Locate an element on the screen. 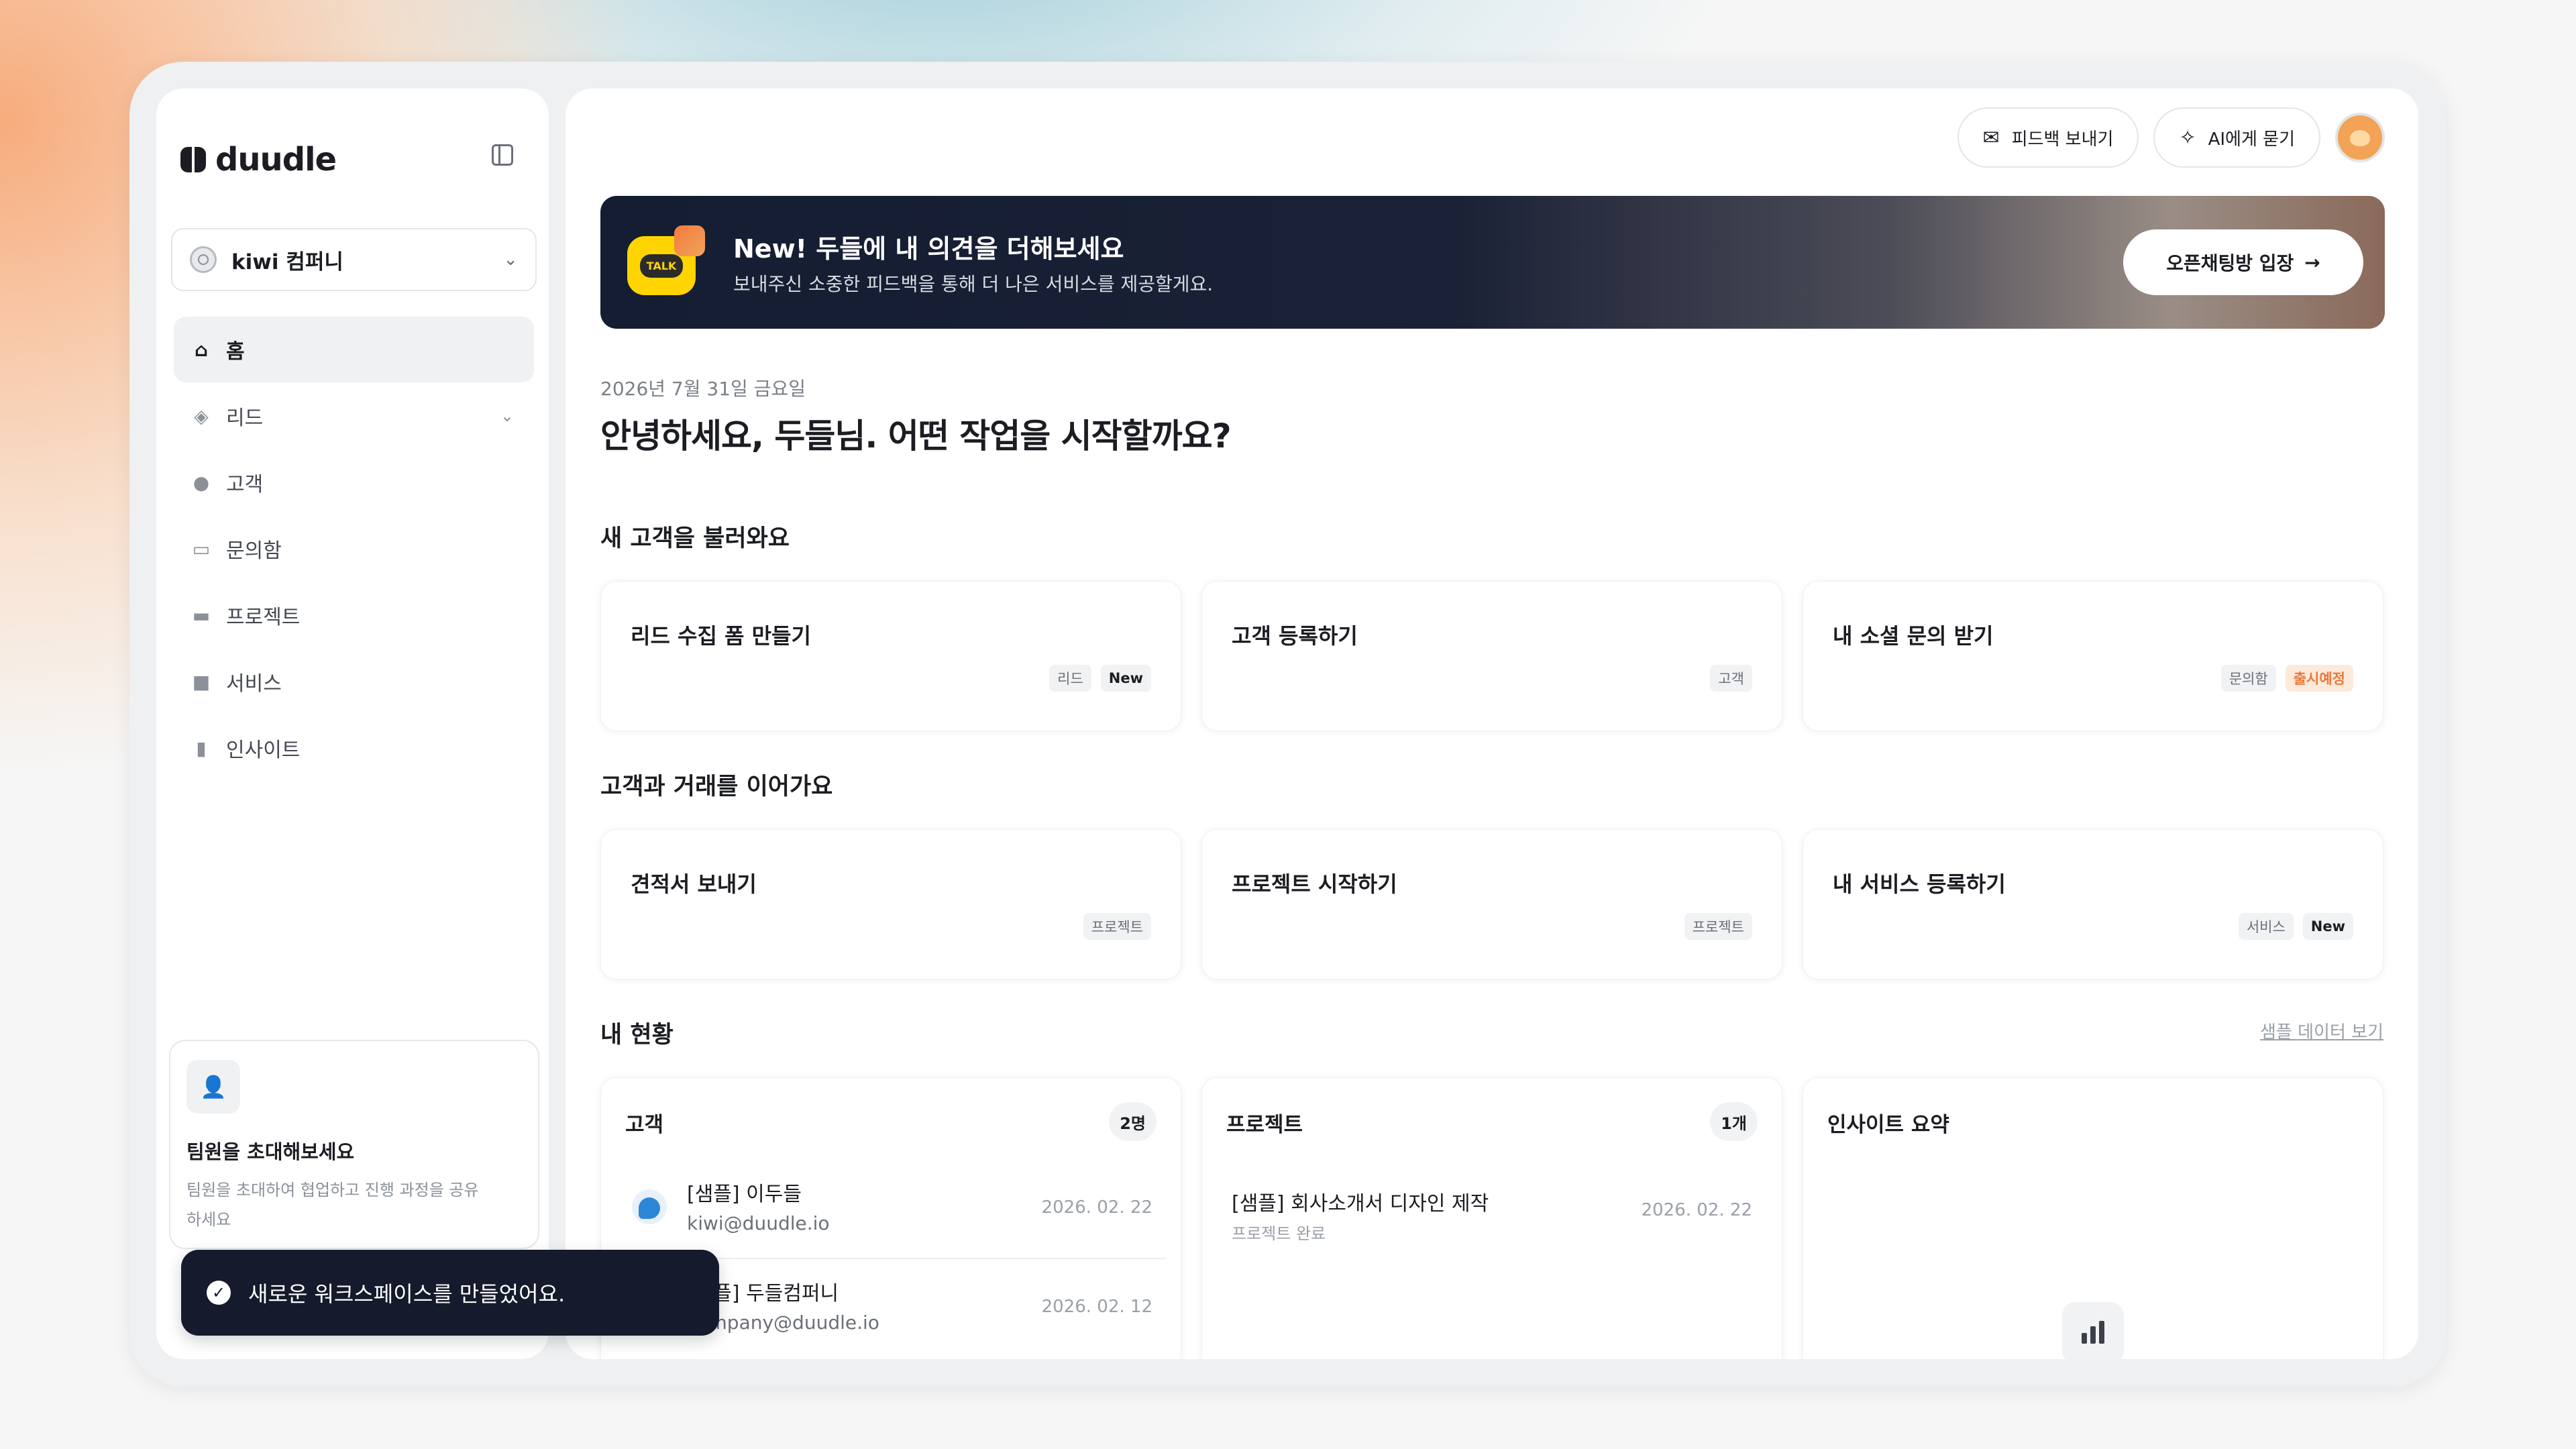 Image resolution: width=2576 pixels, height=1449 pixels. chart-icon: ▮ is located at coordinates (201, 748).